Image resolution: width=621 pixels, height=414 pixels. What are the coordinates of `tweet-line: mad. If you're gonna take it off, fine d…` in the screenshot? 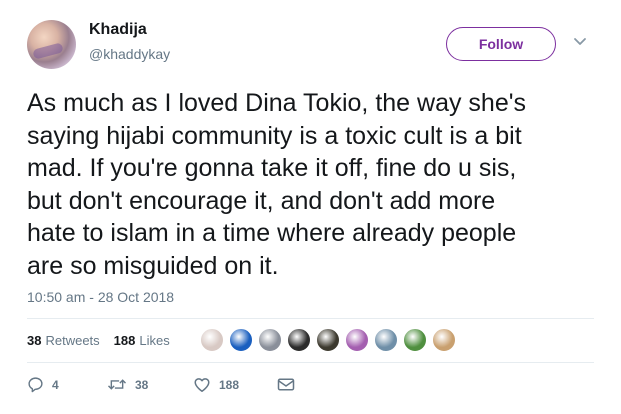 It's located at (272, 168).